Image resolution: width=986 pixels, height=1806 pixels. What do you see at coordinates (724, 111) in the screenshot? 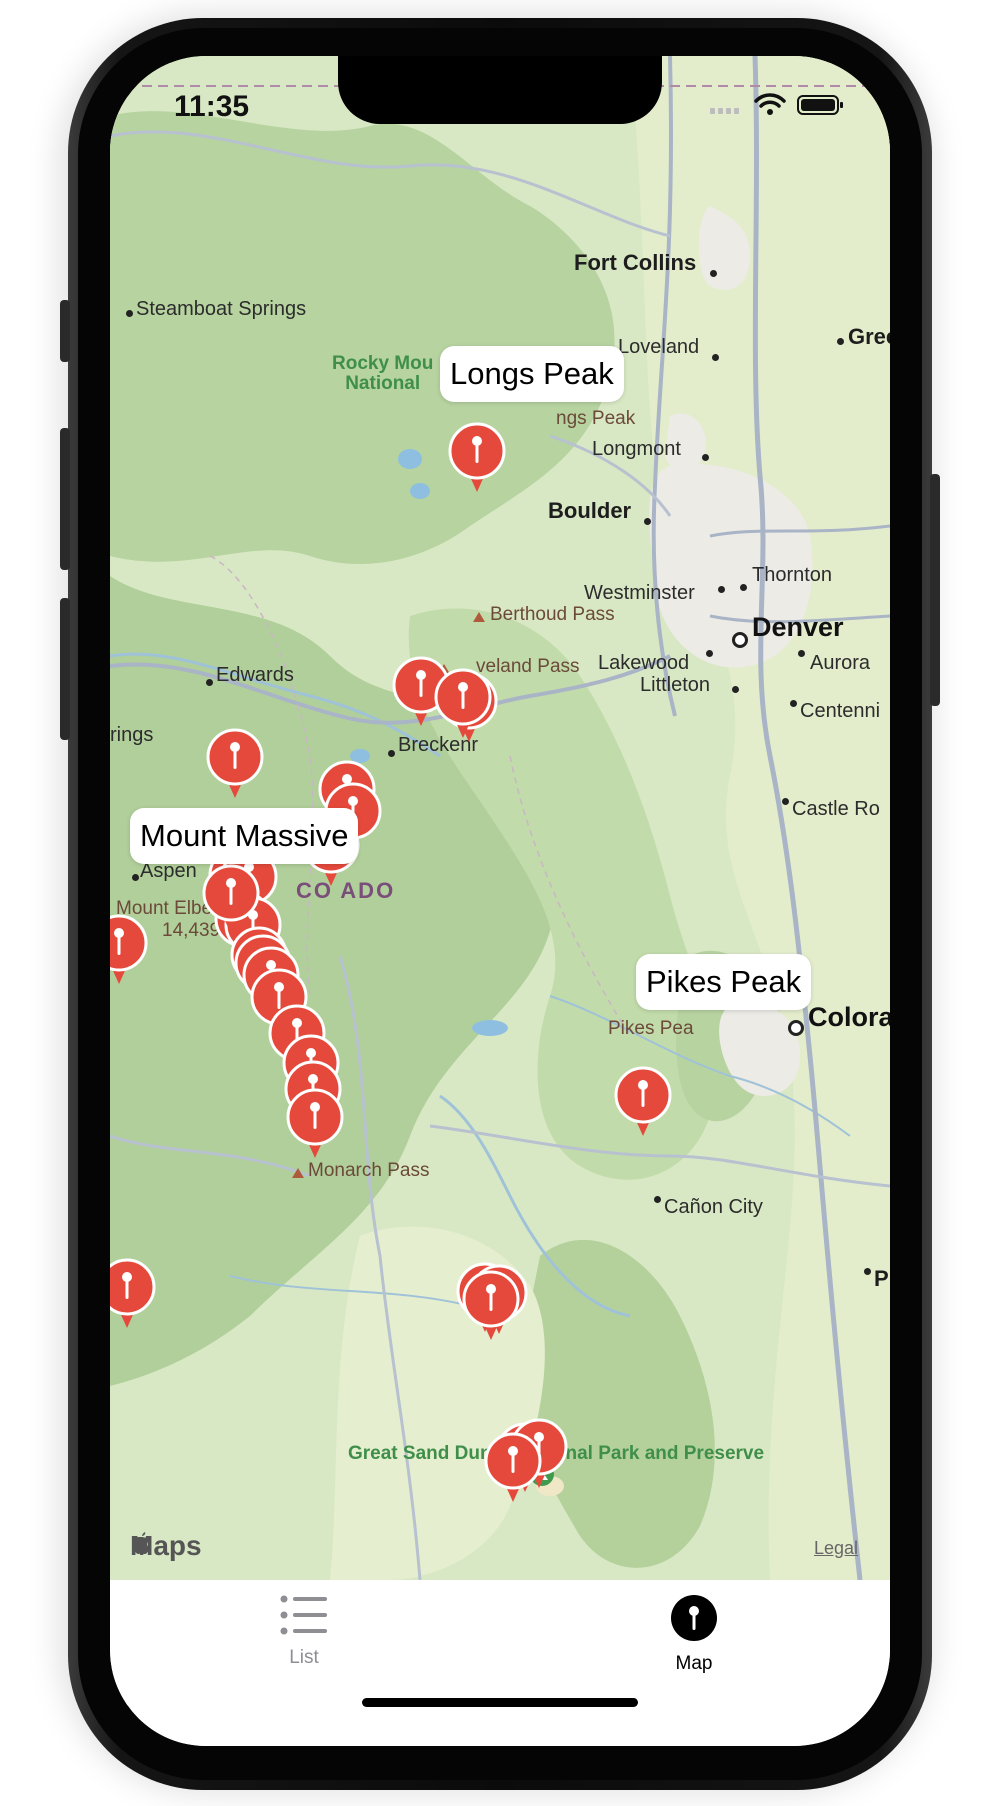
I see `signal-icon` at bounding box center [724, 111].